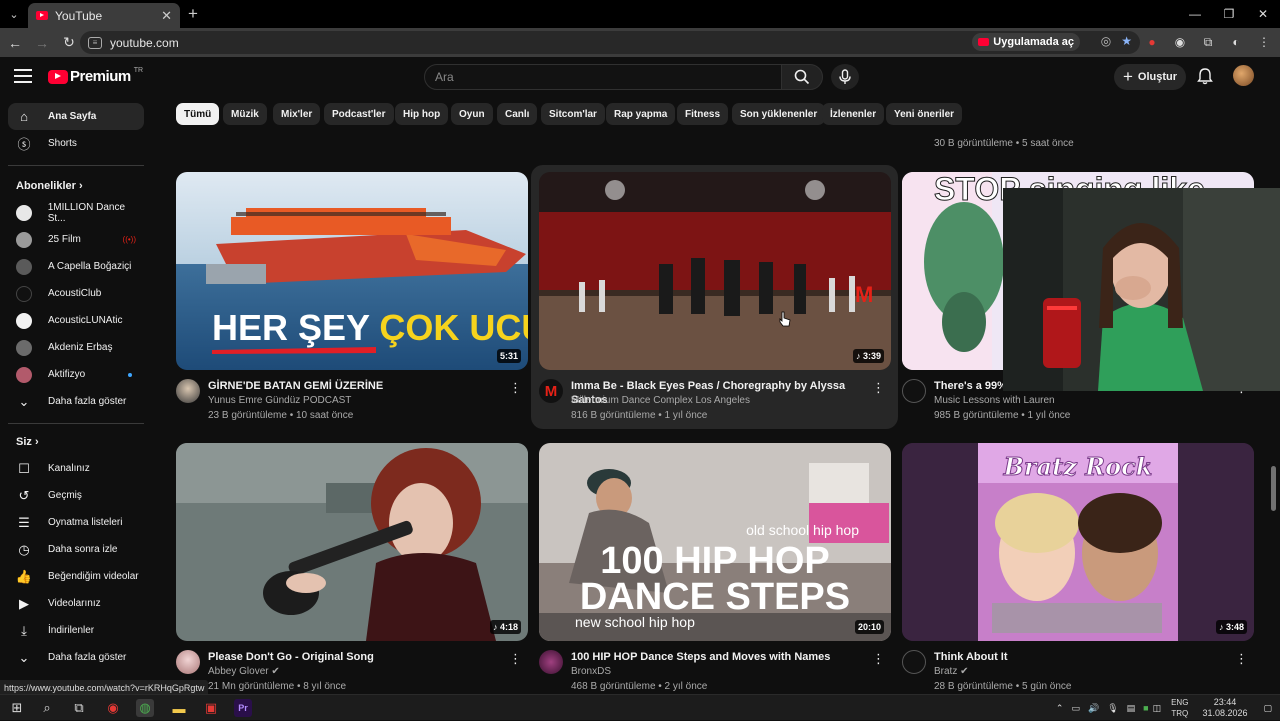 This screenshot has height=721, width=1280. Describe the element at coordinates (113, 708) in the screenshot. I see `recording-app-icon: ◉` at that location.